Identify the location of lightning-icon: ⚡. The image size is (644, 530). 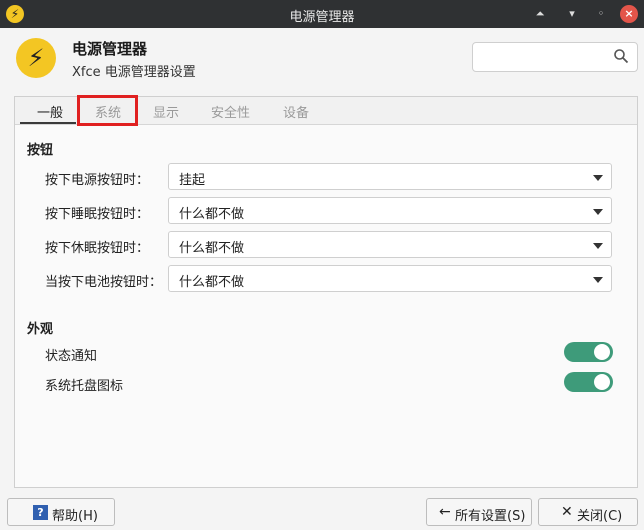
(36, 58).